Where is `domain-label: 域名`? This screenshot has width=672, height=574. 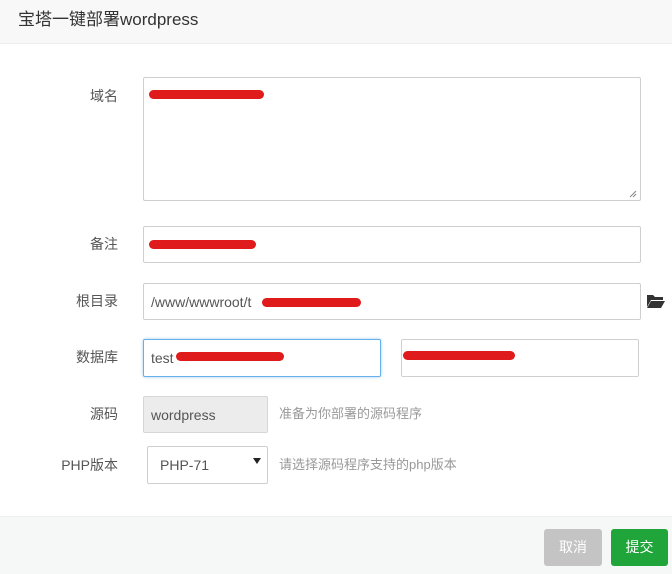
domain-label: 域名 is located at coordinates (104, 96).